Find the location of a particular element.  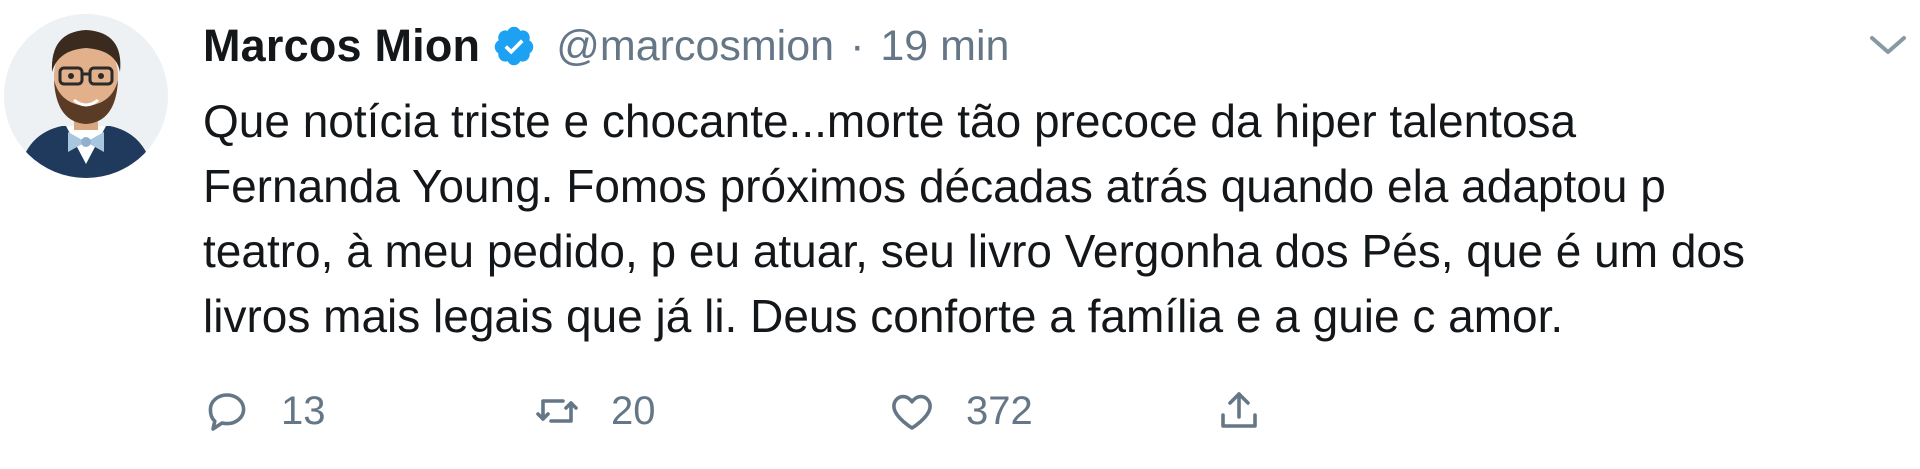

tweet-header: Marcos Mion @marcosmion · 19 min is located at coordinates (606, 46).